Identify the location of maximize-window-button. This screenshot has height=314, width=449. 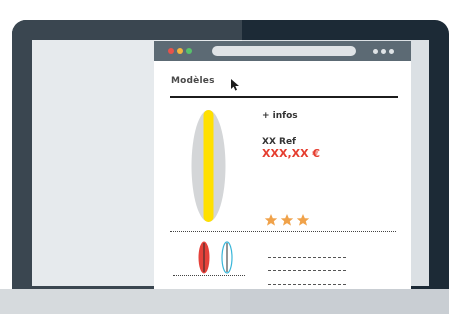
(189, 51).